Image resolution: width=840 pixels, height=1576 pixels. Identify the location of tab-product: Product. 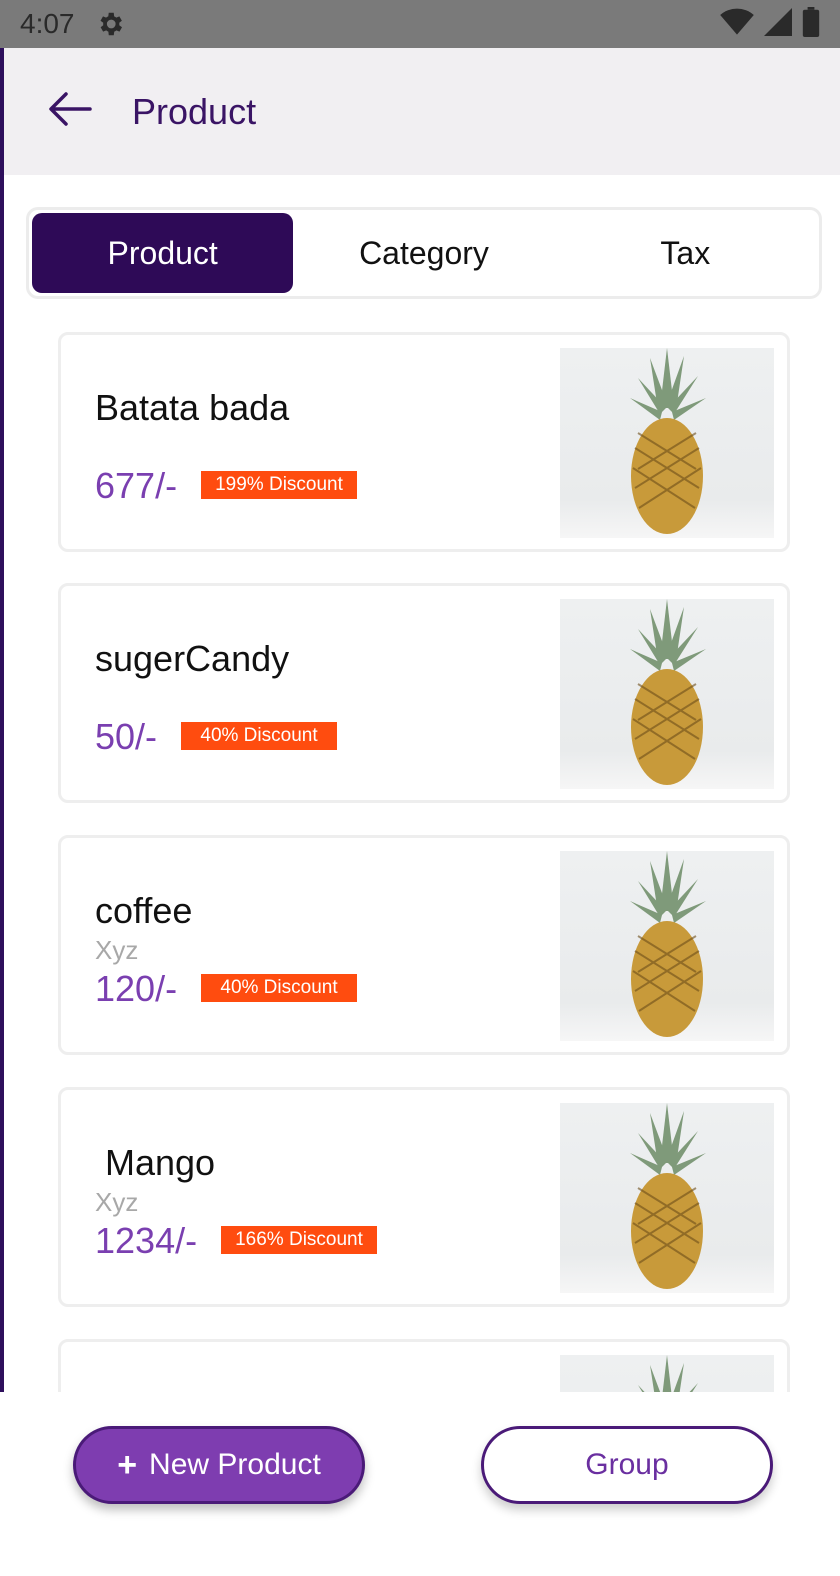
(163, 253).